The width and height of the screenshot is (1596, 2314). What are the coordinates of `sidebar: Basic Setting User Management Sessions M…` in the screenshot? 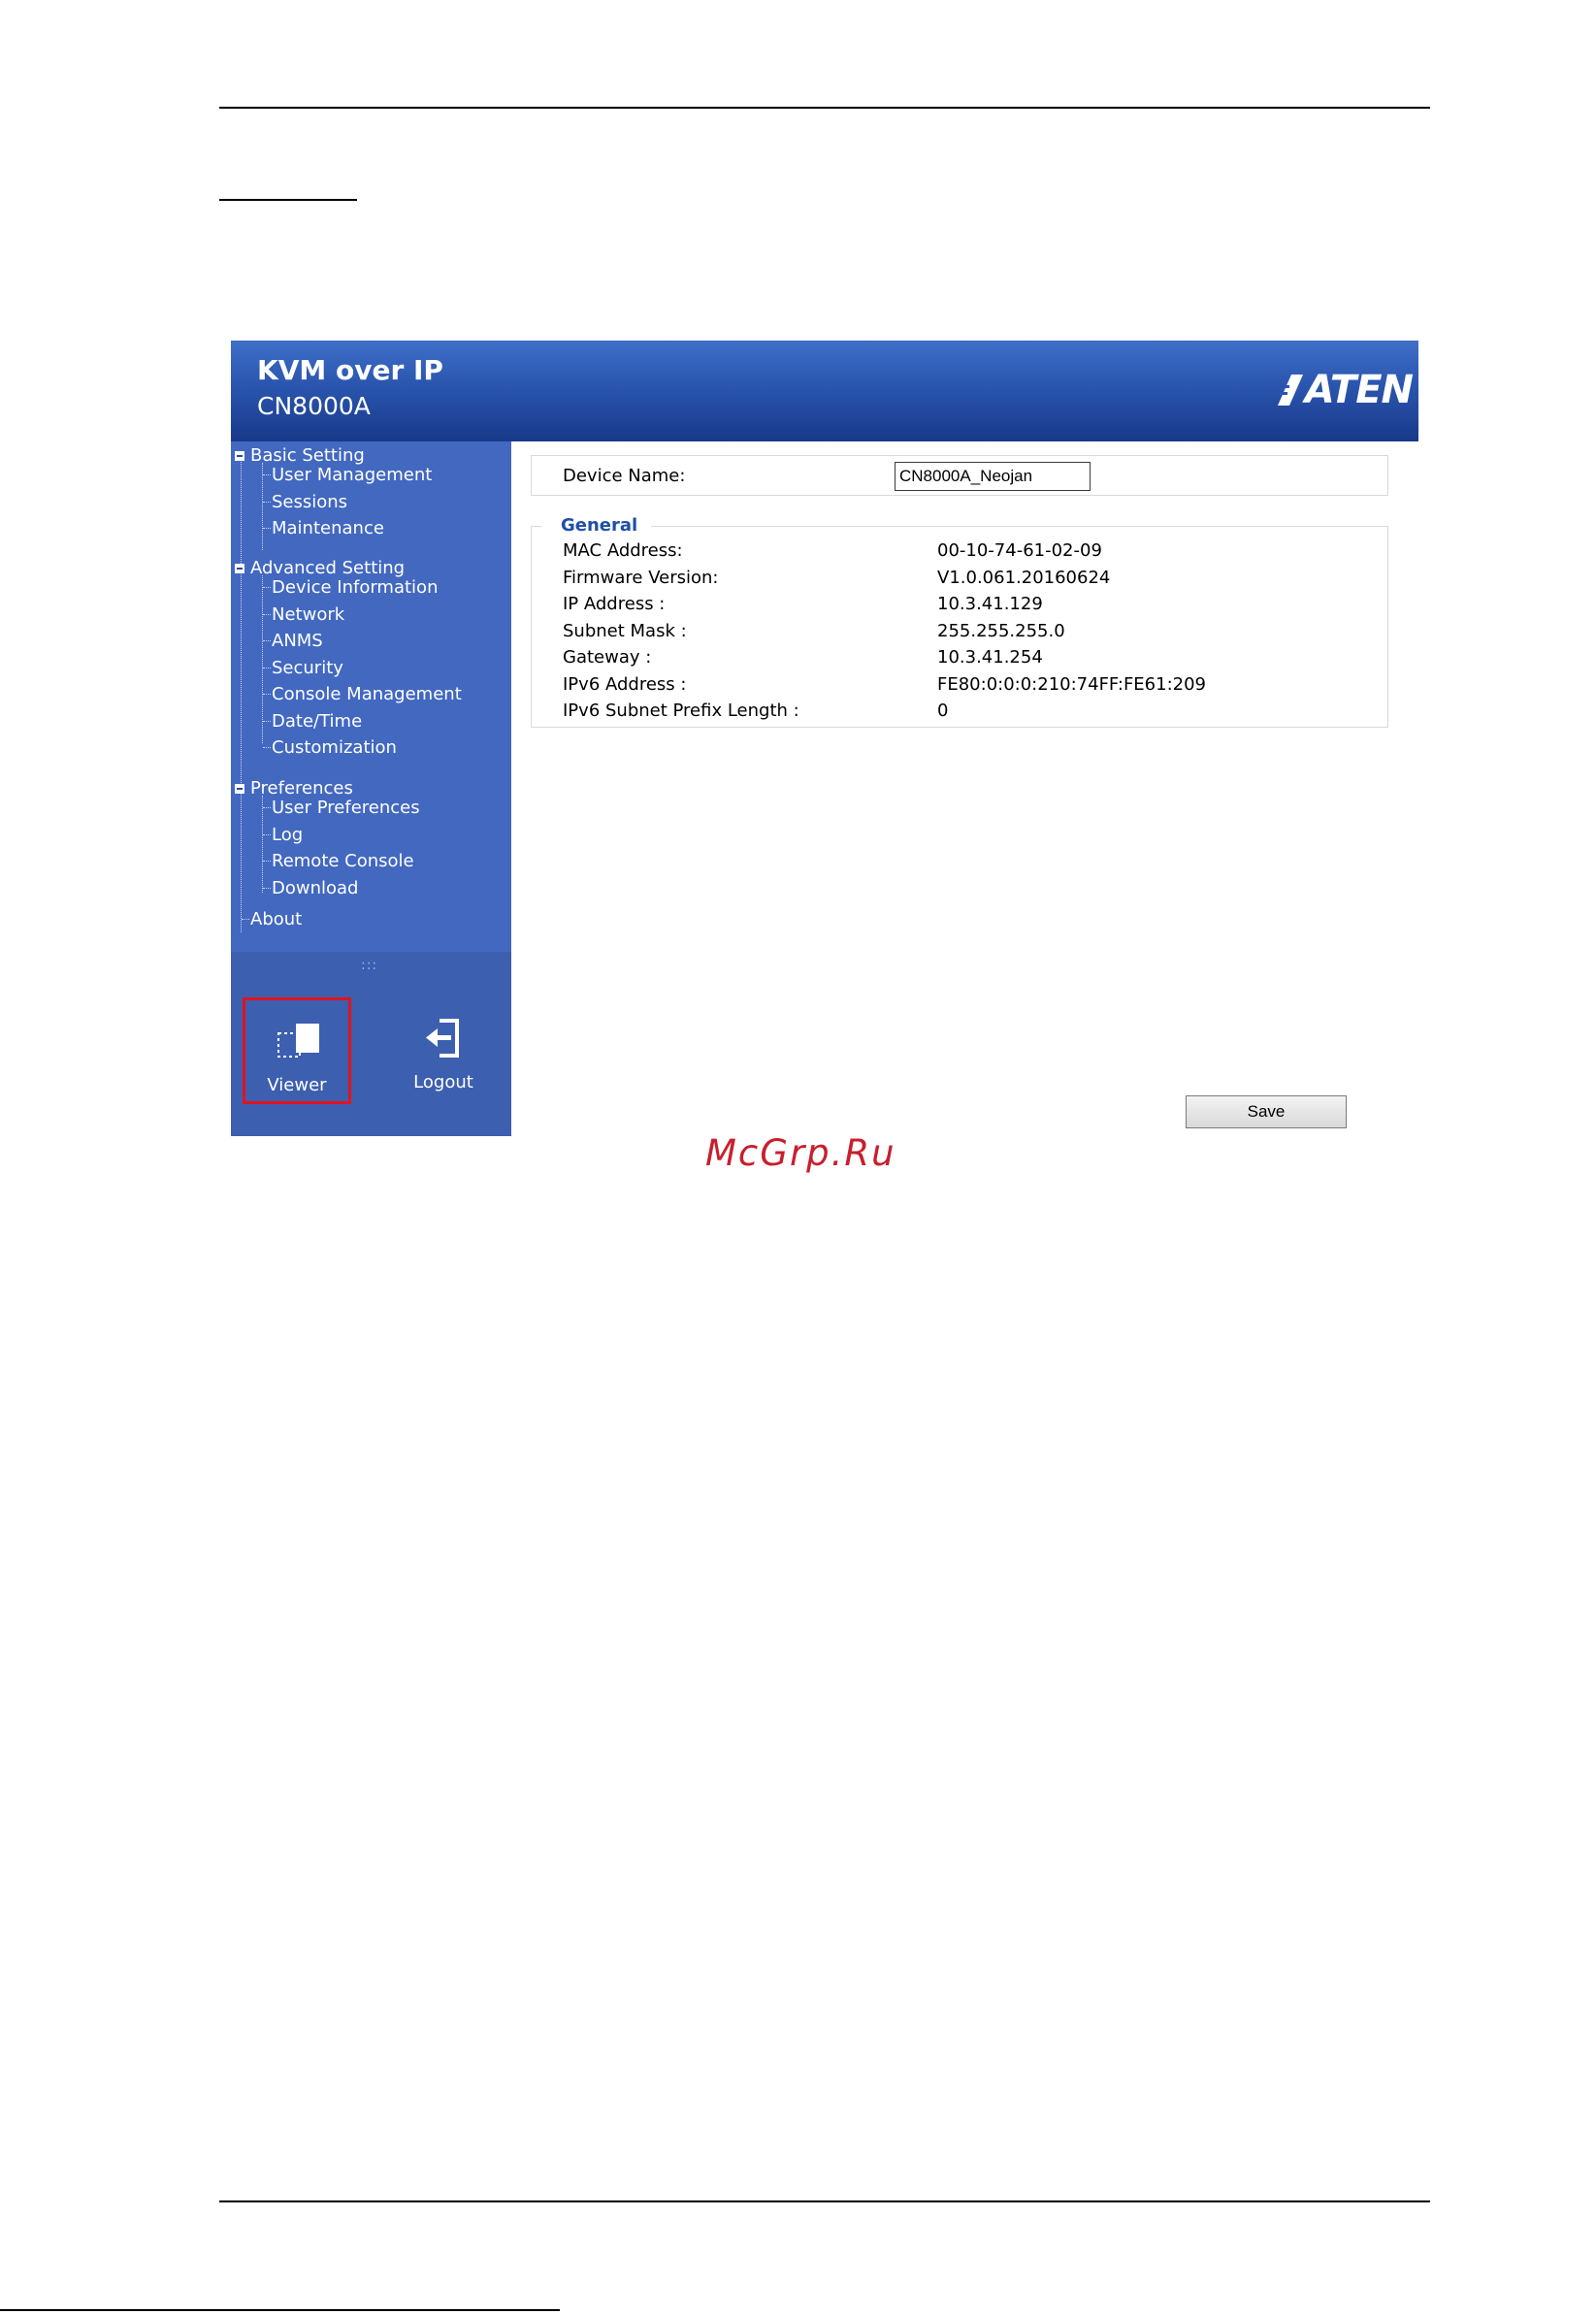 It's located at (371, 788).